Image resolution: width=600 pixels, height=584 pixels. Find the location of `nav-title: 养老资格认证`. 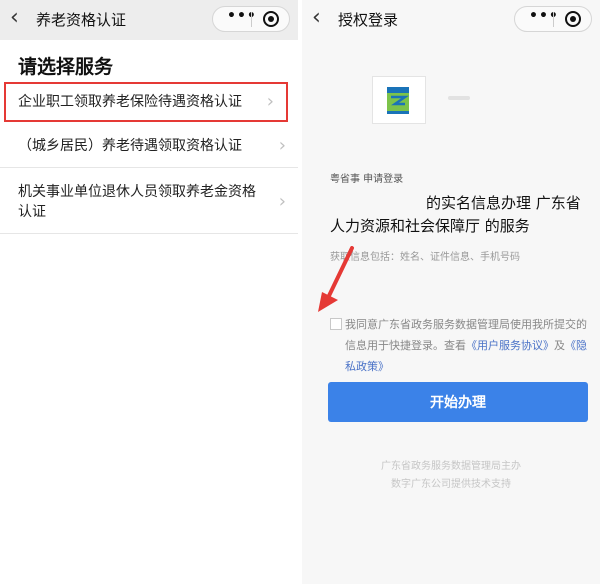

nav-title: 养老资格认证 is located at coordinates (81, 20).